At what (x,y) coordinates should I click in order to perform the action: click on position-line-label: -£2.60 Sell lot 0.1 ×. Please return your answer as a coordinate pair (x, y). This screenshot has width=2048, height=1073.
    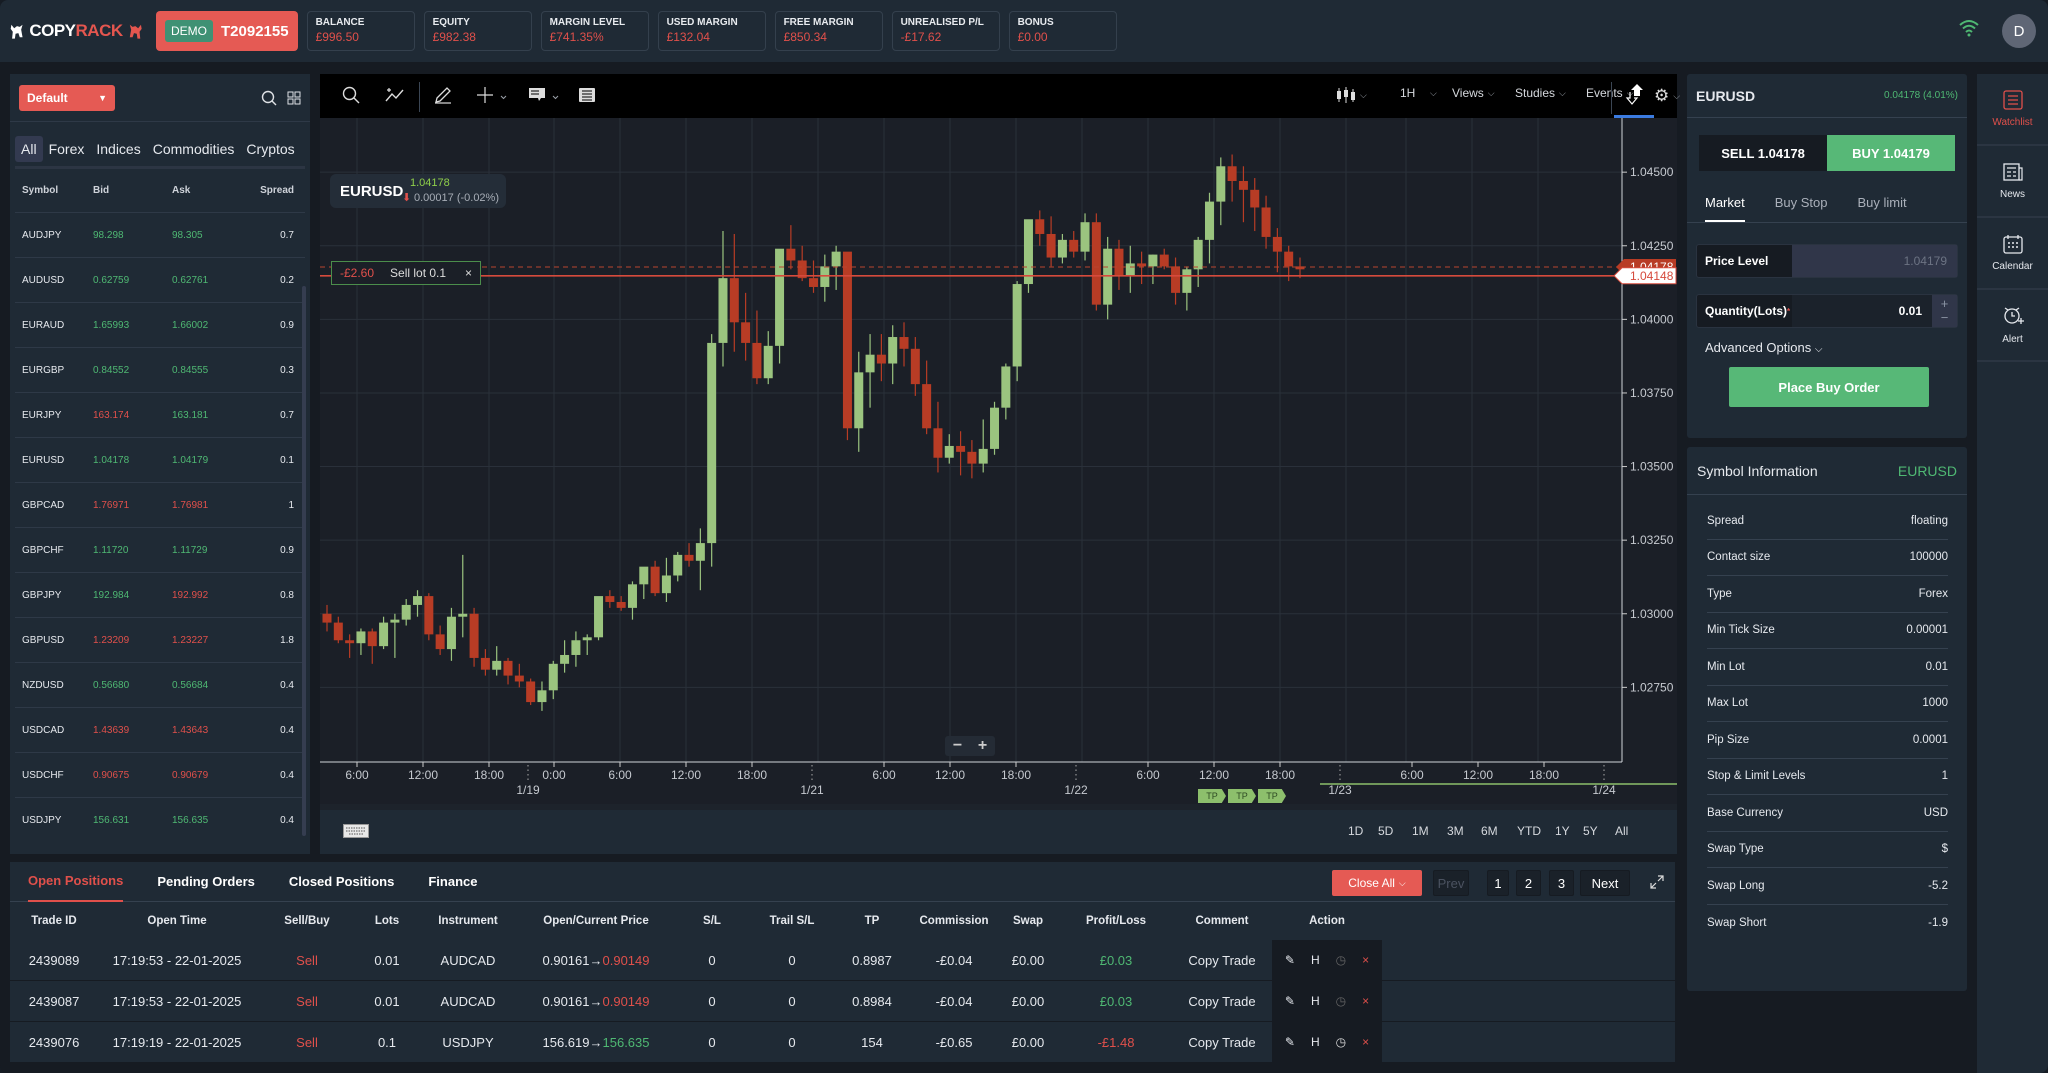
    Looking at the image, I should click on (406, 273).